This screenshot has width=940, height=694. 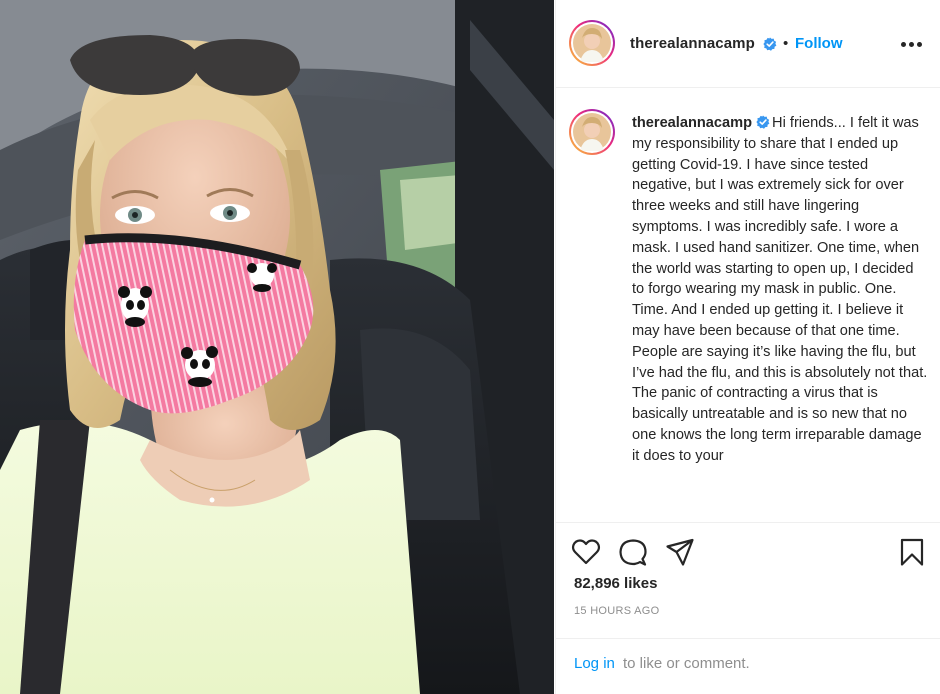 I want to click on more-options-icon, so click(x=912, y=45).